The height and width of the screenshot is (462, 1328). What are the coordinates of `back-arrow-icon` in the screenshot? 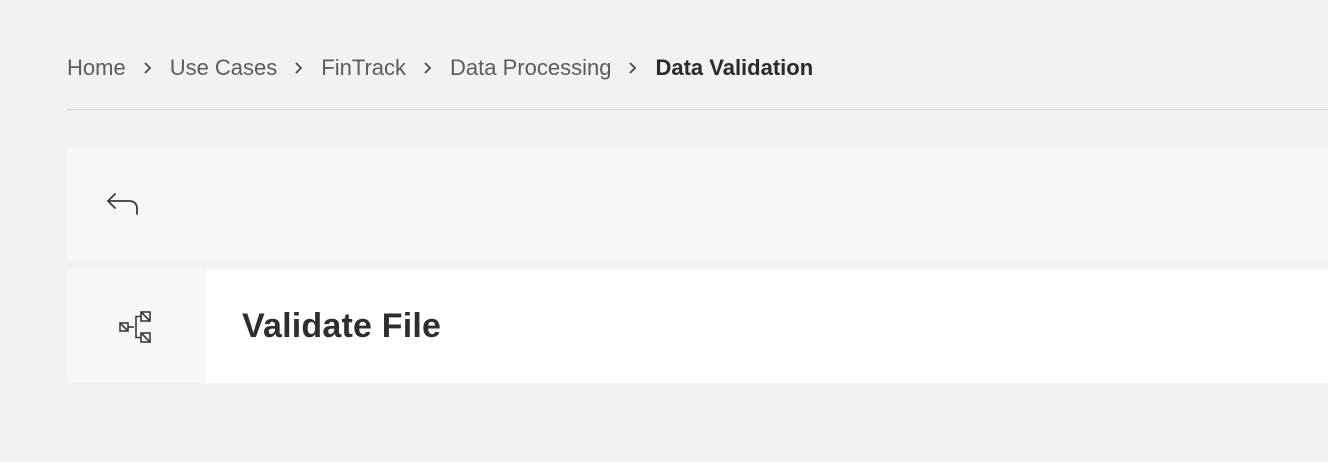 It's located at (122, 204).